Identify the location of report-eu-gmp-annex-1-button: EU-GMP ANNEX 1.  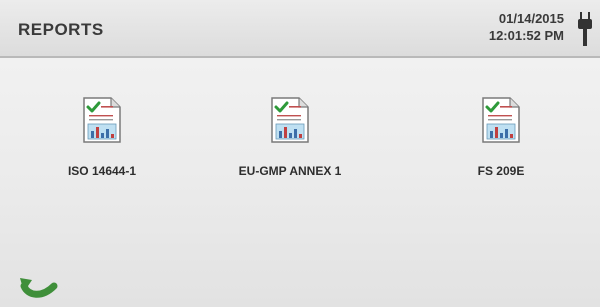
(290, 137).